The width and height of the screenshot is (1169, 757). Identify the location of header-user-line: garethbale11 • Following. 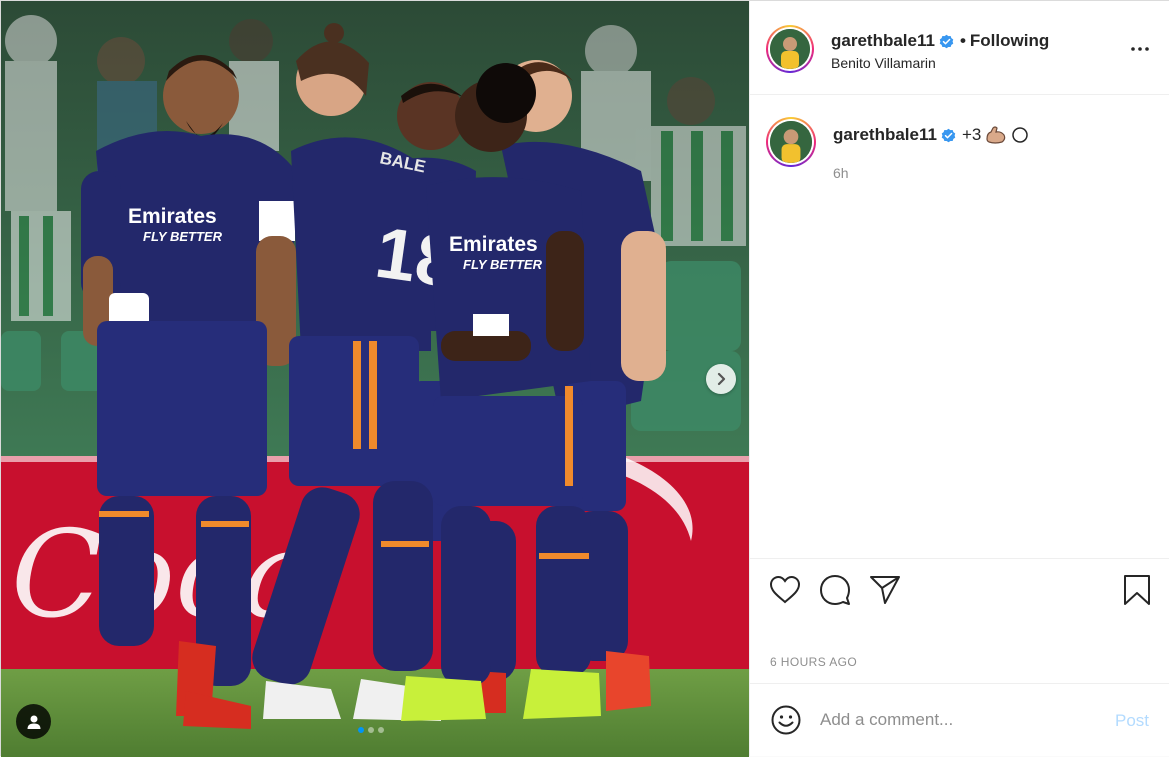
(940, 41).